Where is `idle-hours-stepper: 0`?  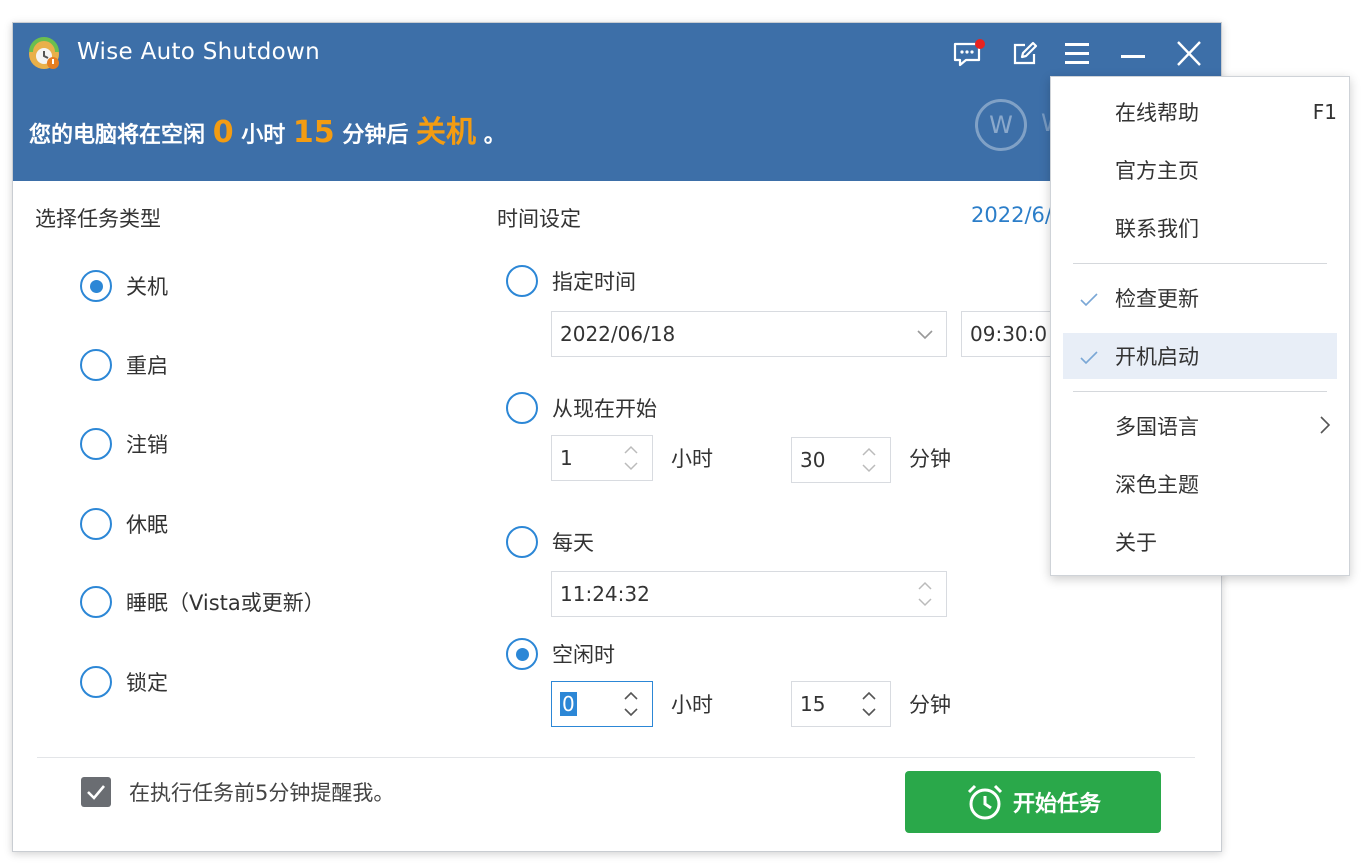 idle-hours-stepper: 0 is located at coordinates (602, 704).